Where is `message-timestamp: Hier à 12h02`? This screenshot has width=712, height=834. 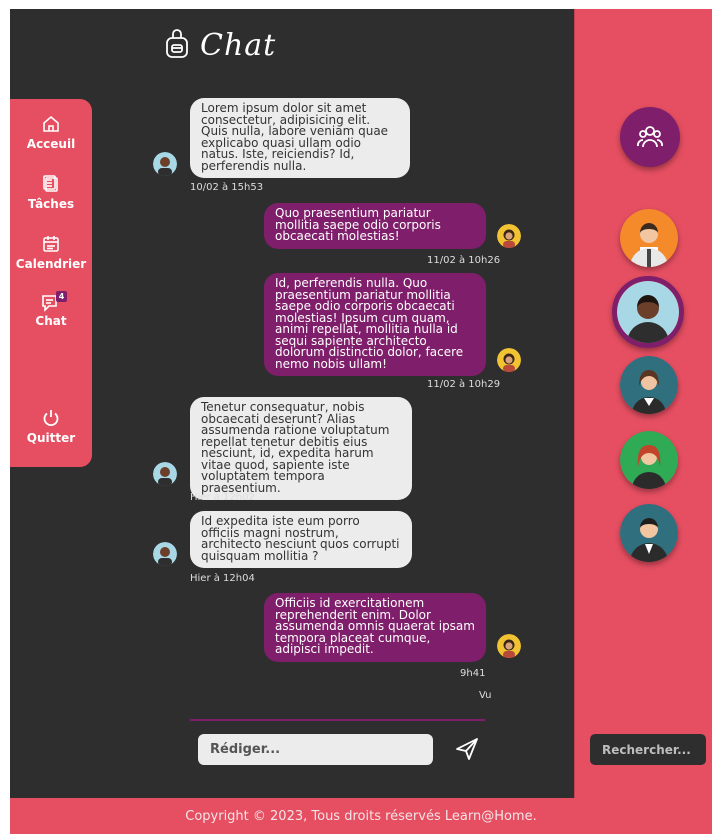
message-timestamp: Hier à 12h02 is located at coordinates (222, 497).